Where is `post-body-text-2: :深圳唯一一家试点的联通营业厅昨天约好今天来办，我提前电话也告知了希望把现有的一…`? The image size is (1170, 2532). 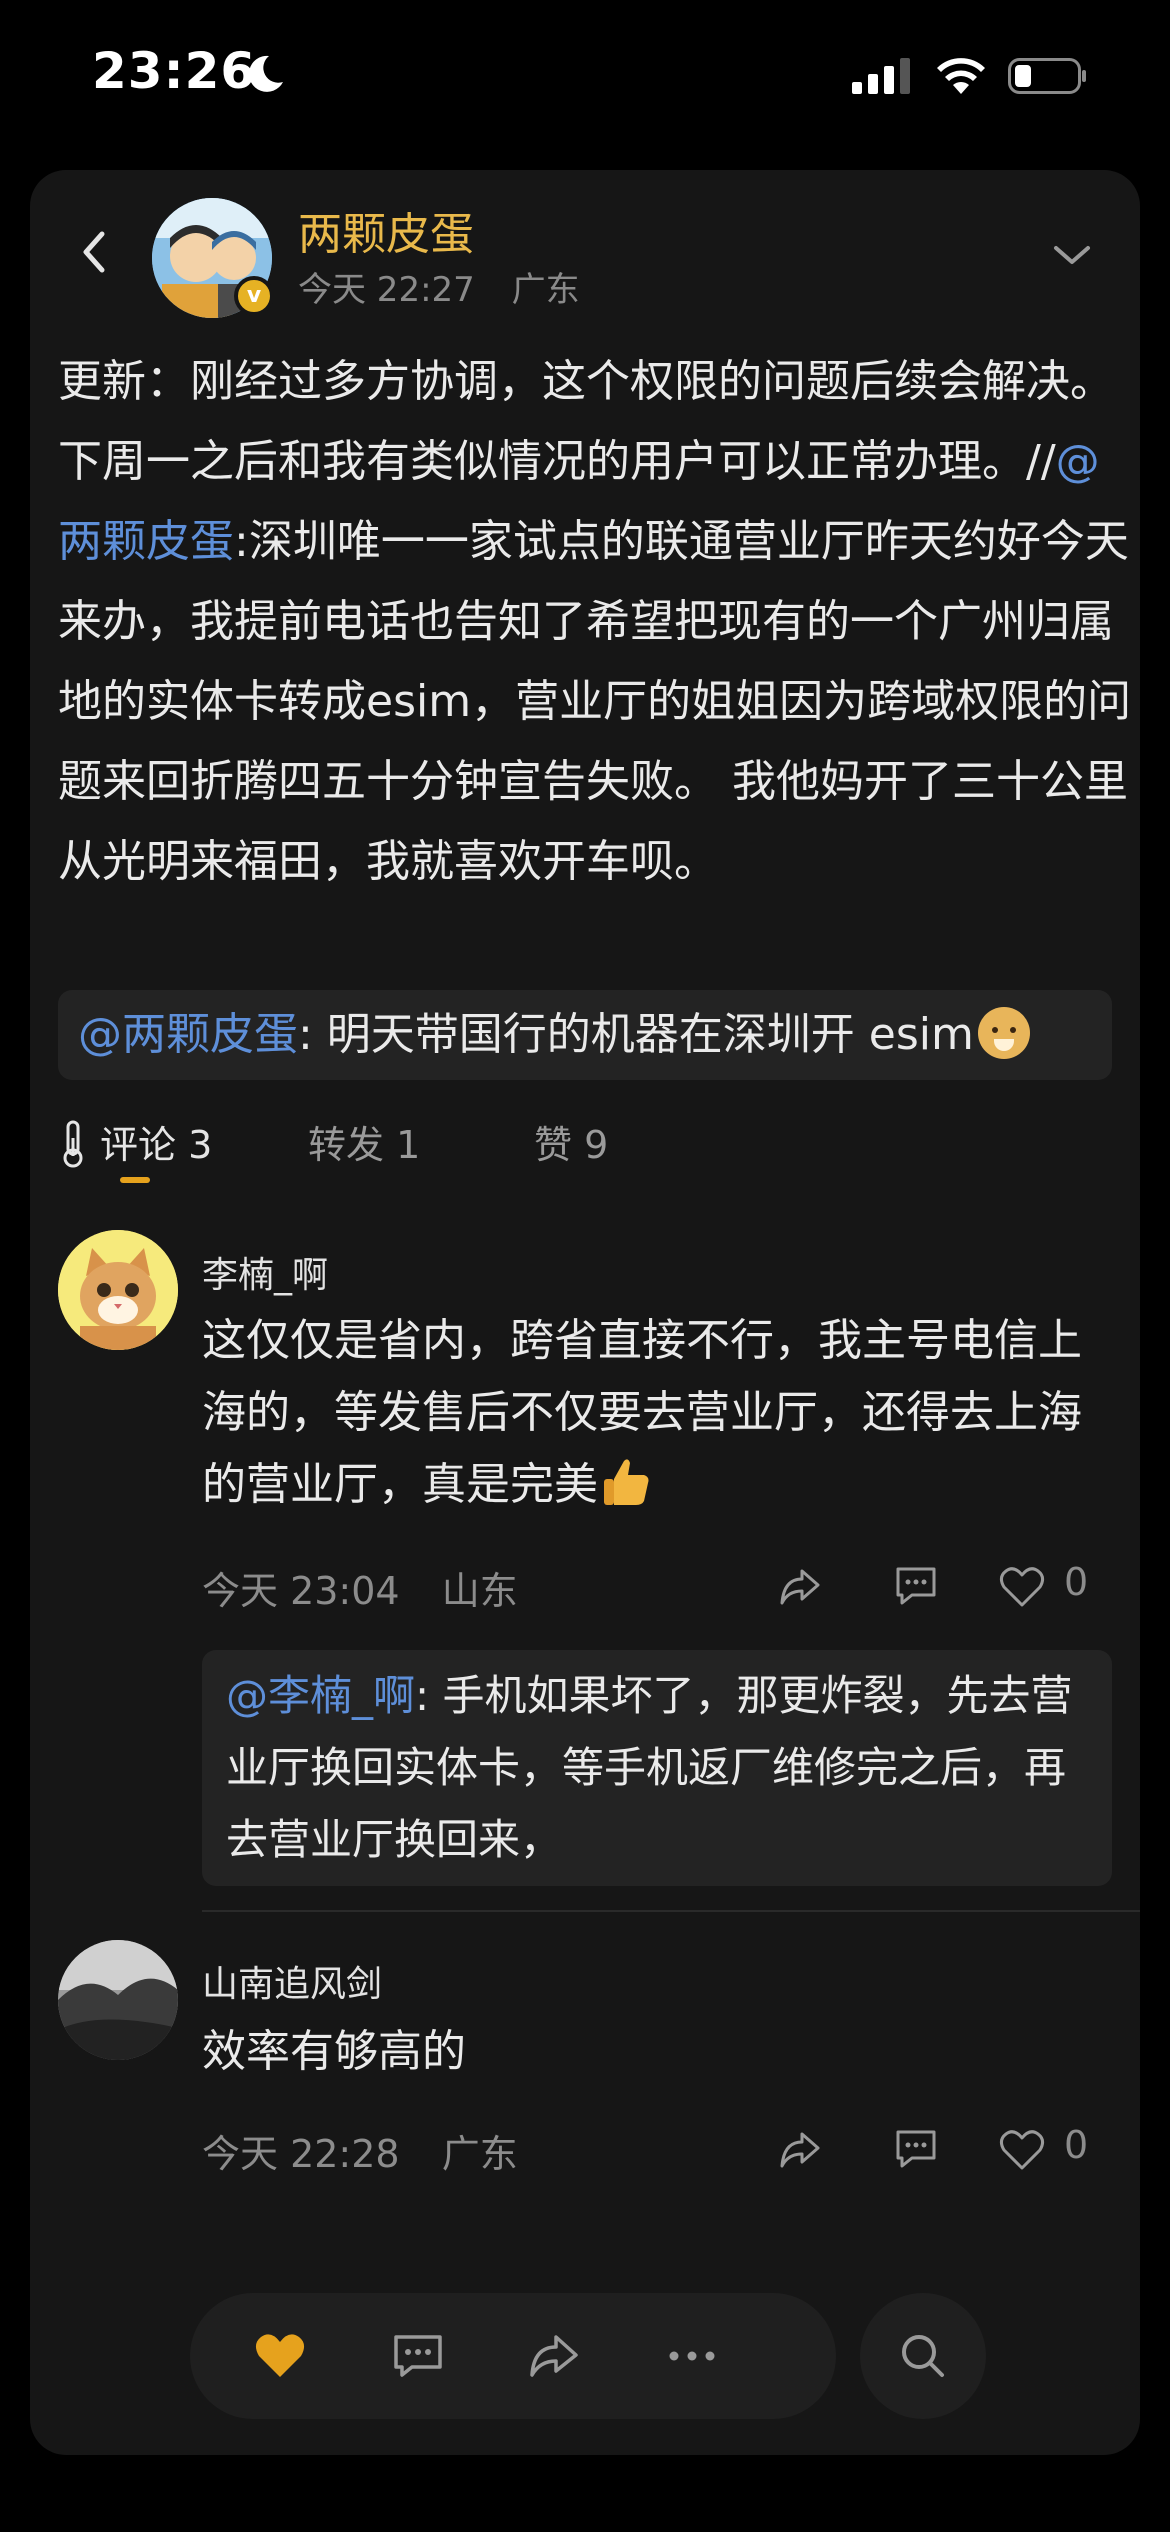
post-body-text-2: :深圳唯一一家试点的联通营业厅昨天约好今天来办，我提前电话也告知了希望把现有的一… is located at coordinates (595, 701).